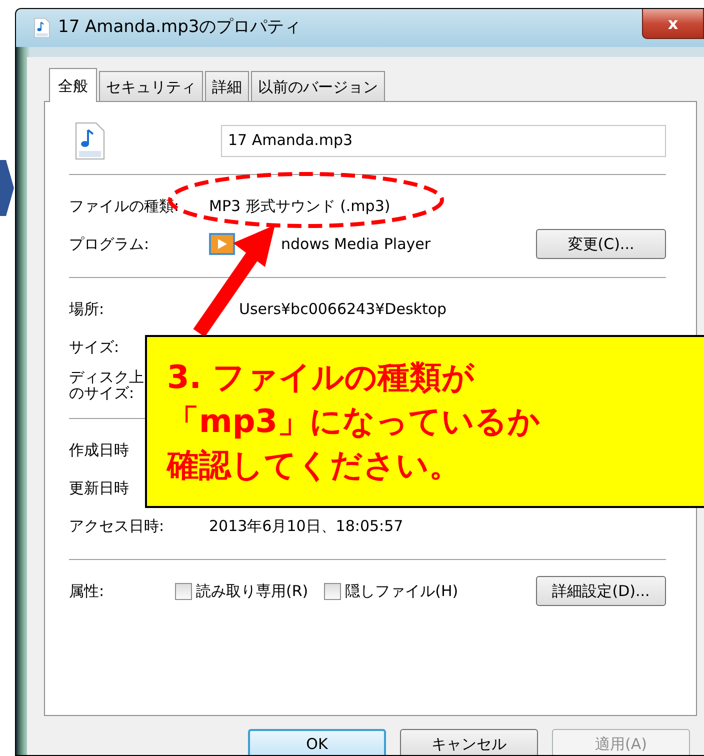 This screenshot has height=756, width=704. Describe the element at coordinates (227, 86) in the screenshot. I see `tab: 詳細` at that location.